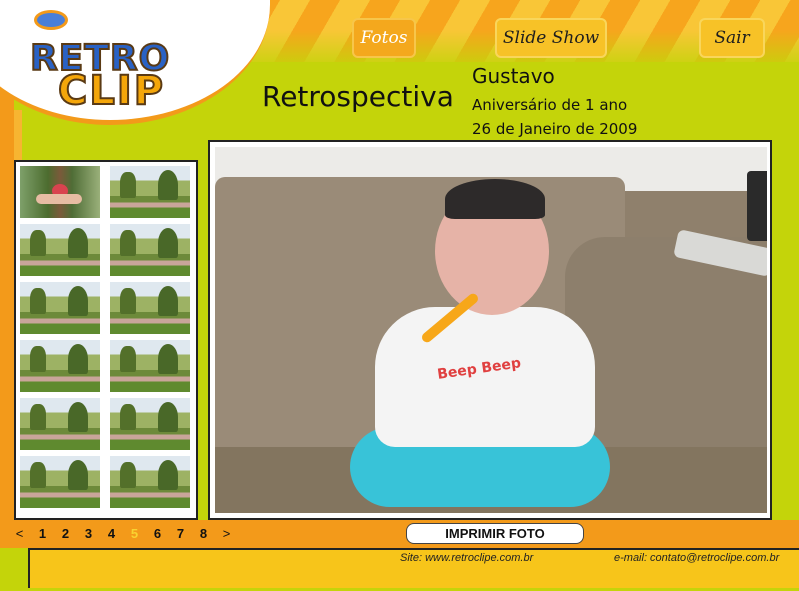 This screenshot has height=591, width=799. Describe the element at coordinates (732, 38) in the screenshot. I see `nav-sair-button: Sair` at that location.